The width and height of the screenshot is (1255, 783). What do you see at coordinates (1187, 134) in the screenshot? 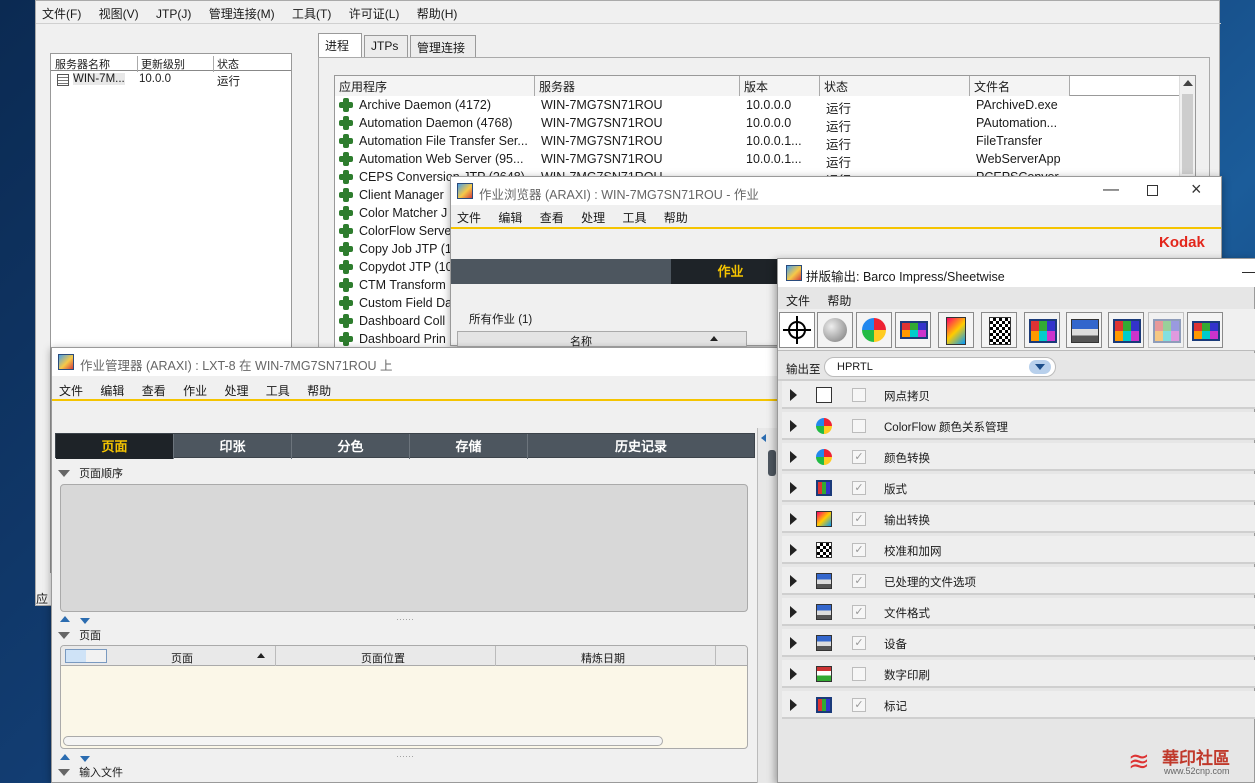
I see `scroll-thumb` at bounding box center [1187, 134].